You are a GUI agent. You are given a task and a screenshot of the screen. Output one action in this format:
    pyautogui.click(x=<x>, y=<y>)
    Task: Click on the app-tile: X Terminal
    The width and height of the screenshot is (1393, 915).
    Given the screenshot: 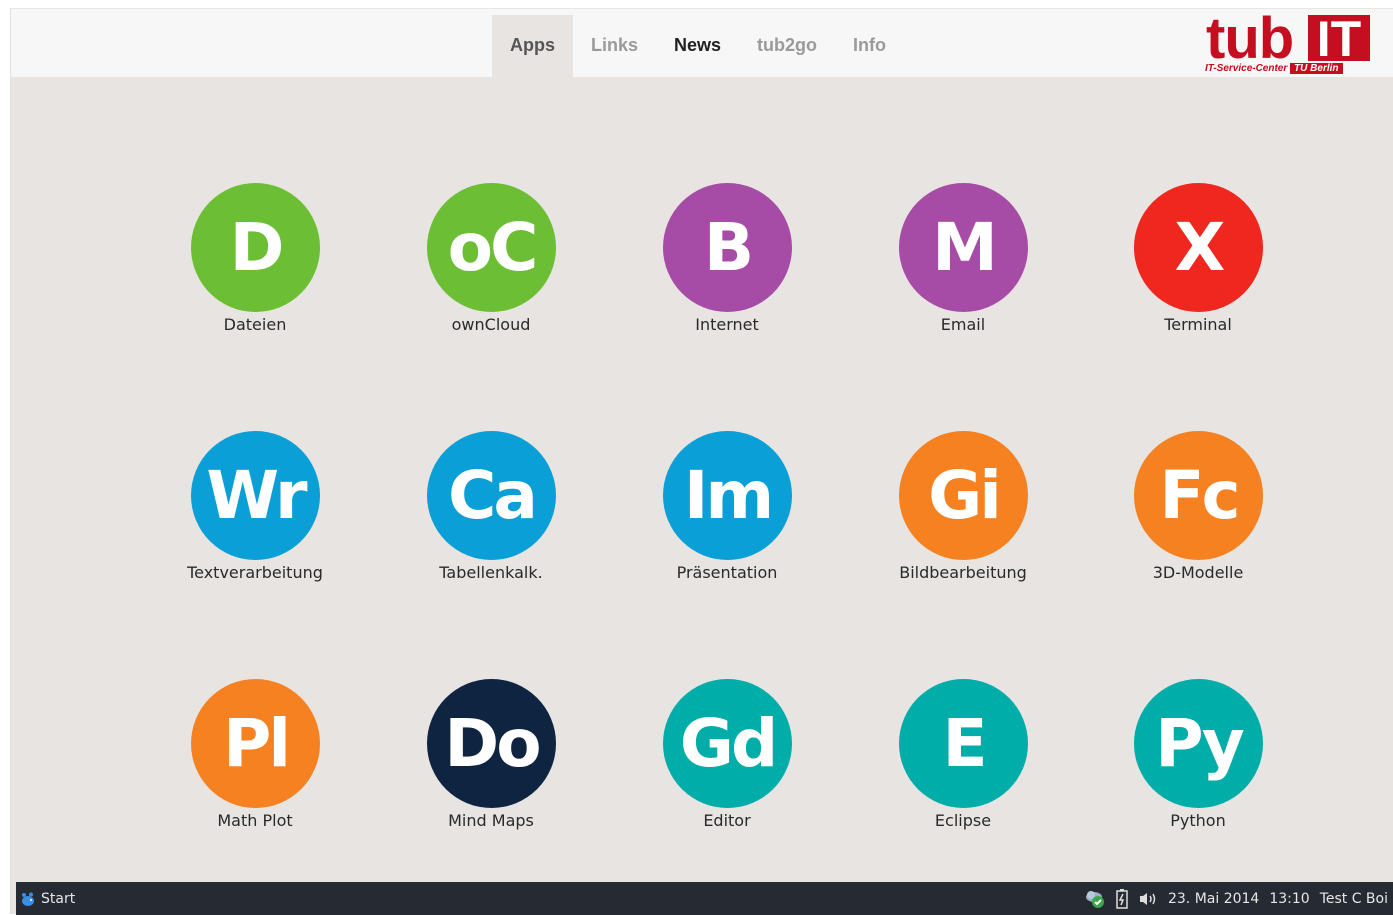 What is the action you would take?
    pyautogui.click(x=1198, y=263)
    